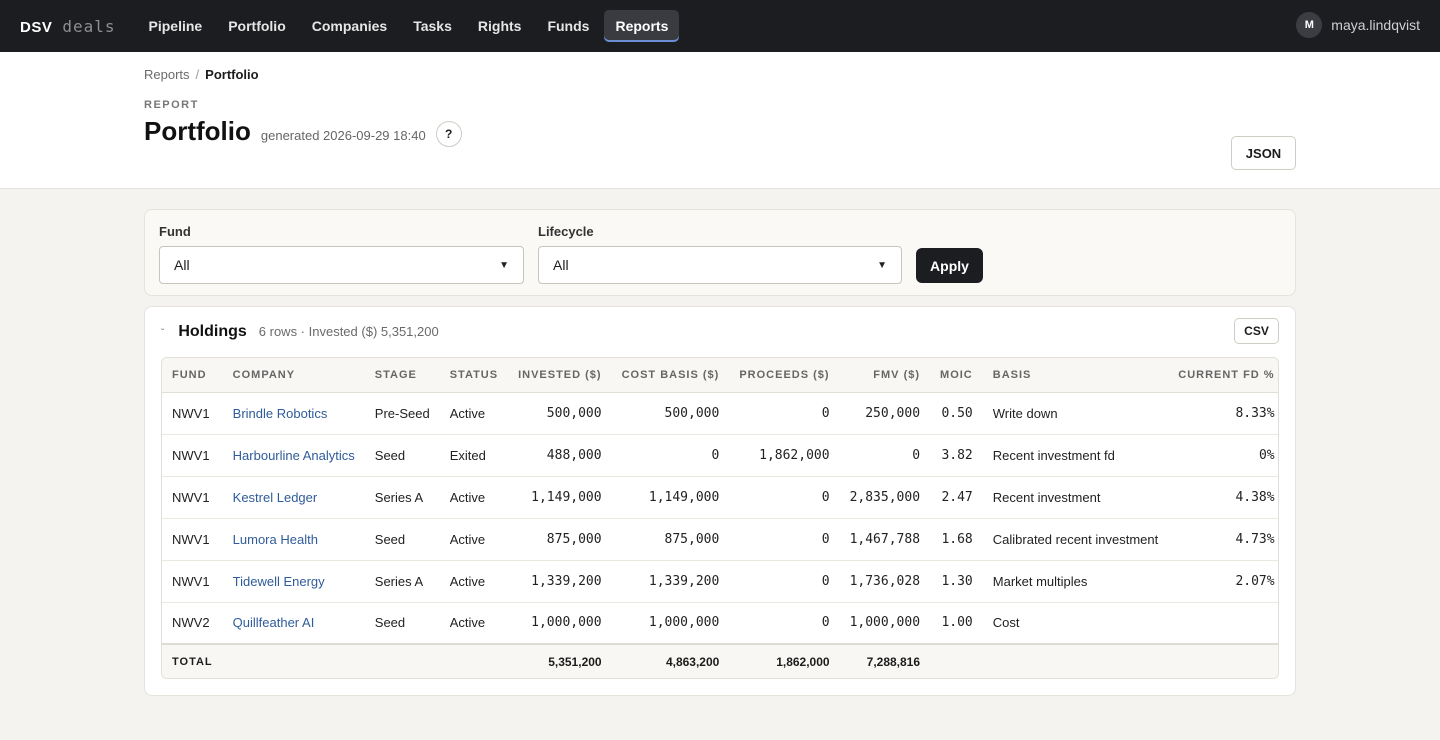 The width and height of the screenshot is (1440, 740). I want to click on cell-current-fd: 4.73%, so click(1223, 539).